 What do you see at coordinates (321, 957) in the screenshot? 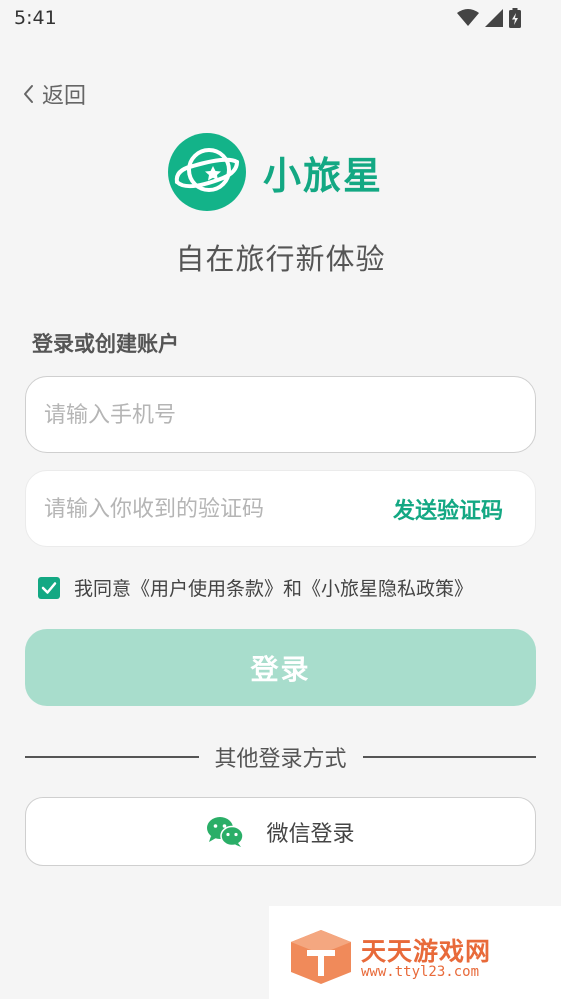
I see `watermark-logo-icon` at bounding box center [321, 957].